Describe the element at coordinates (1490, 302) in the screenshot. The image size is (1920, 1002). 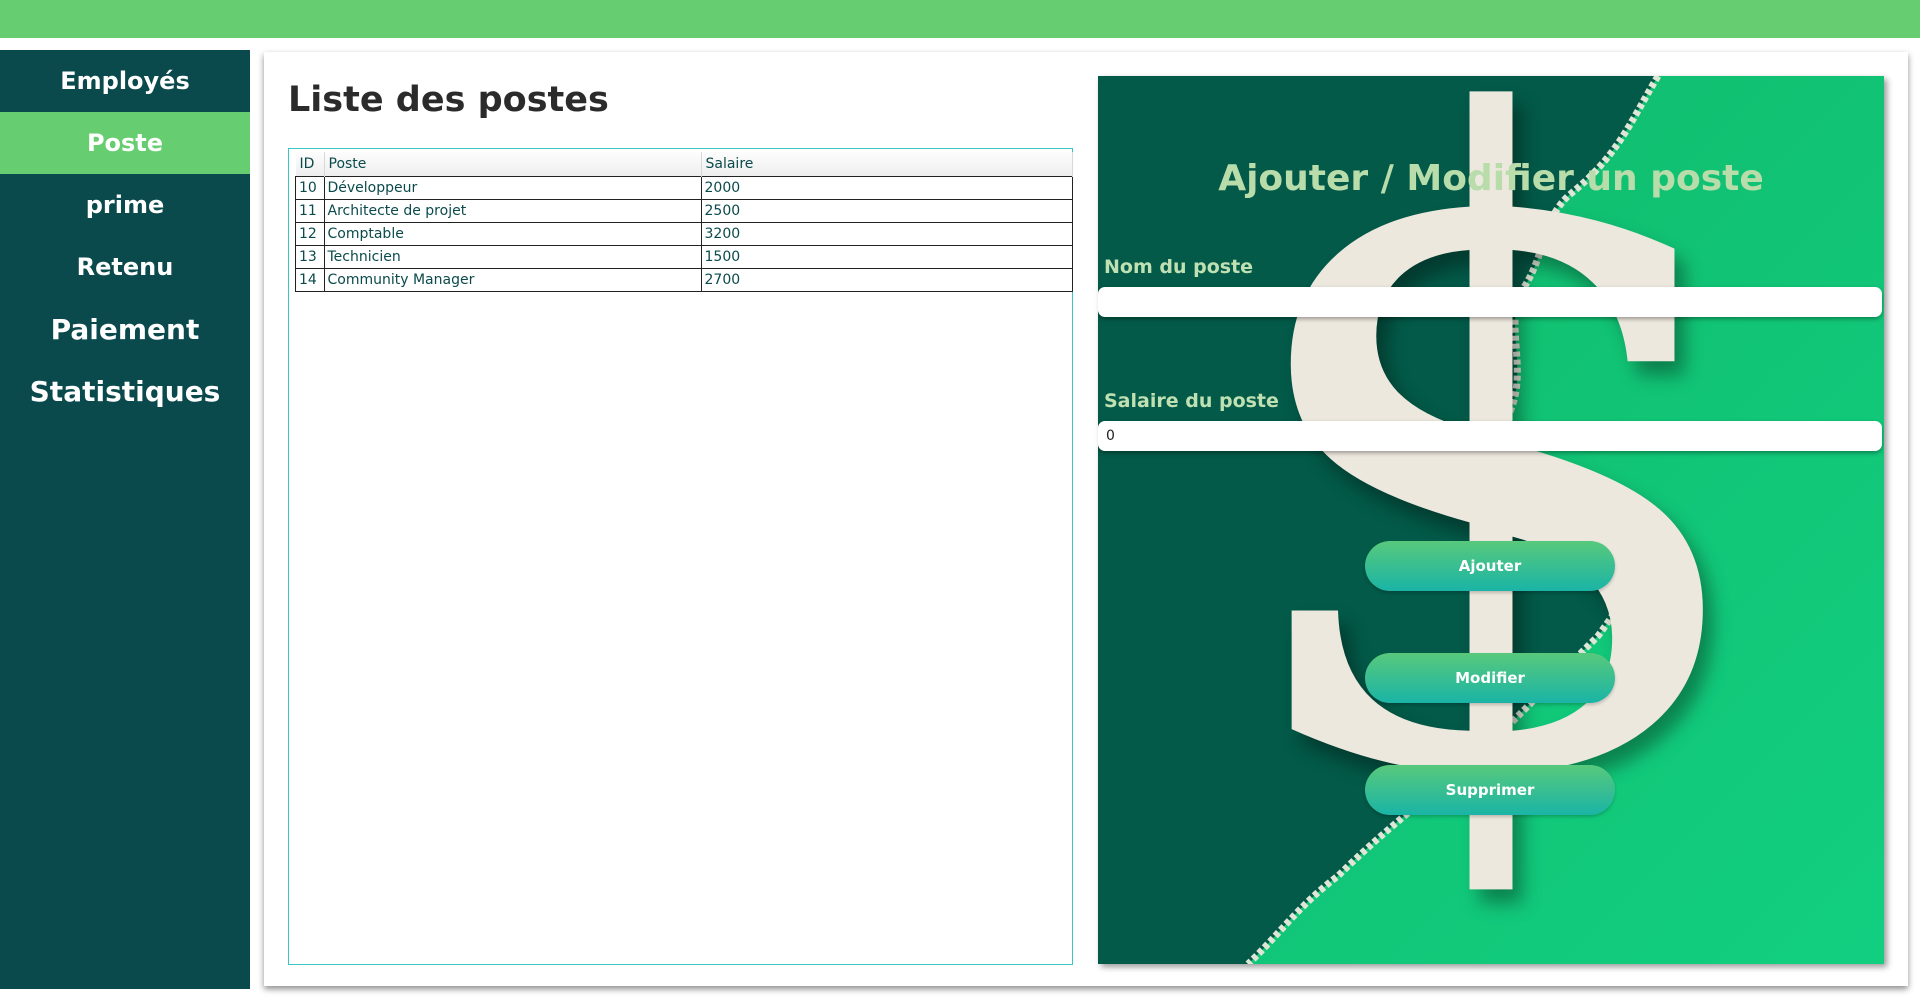
I see `nom-poste-input` at that location.